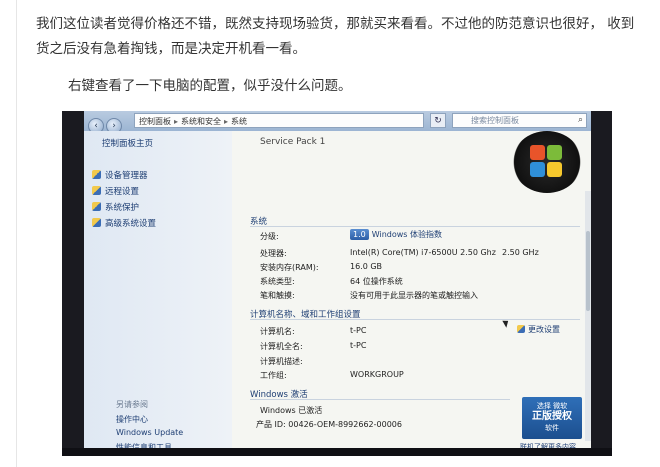  What do you see at coordinates (149, 432) in the screenshot?
I see `windows-update-link: Windows Update` at bounding box center [149, 432].